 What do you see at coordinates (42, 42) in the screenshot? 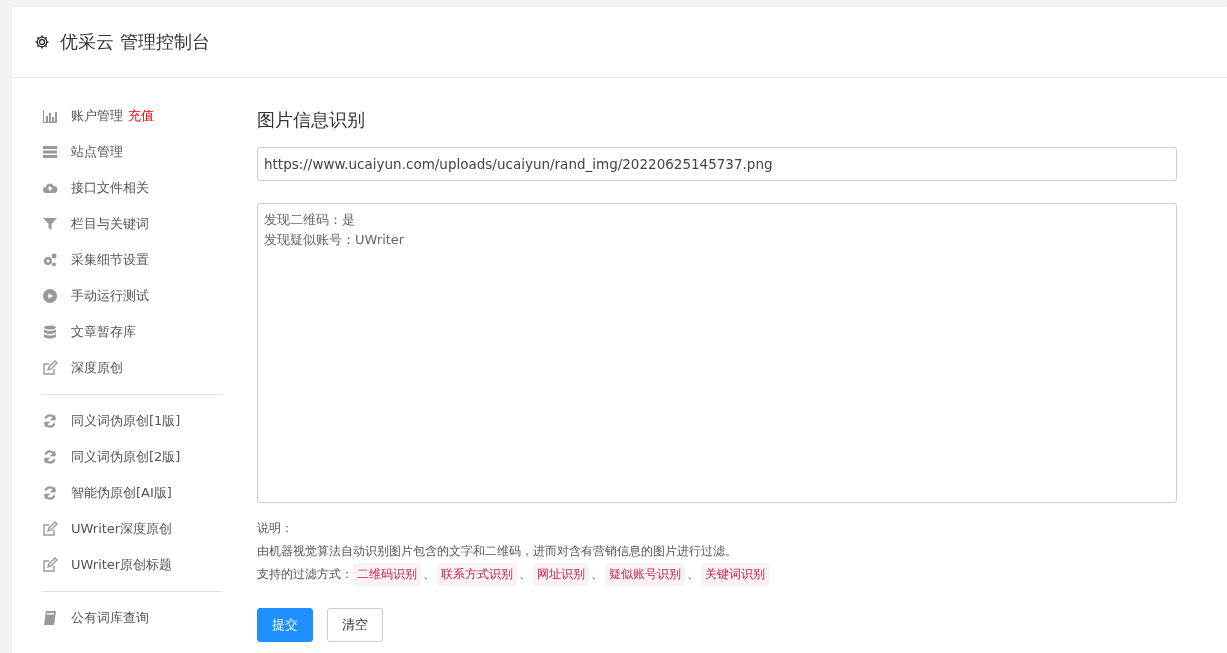
I see `settings-icon` at bounding box center [42, 42].